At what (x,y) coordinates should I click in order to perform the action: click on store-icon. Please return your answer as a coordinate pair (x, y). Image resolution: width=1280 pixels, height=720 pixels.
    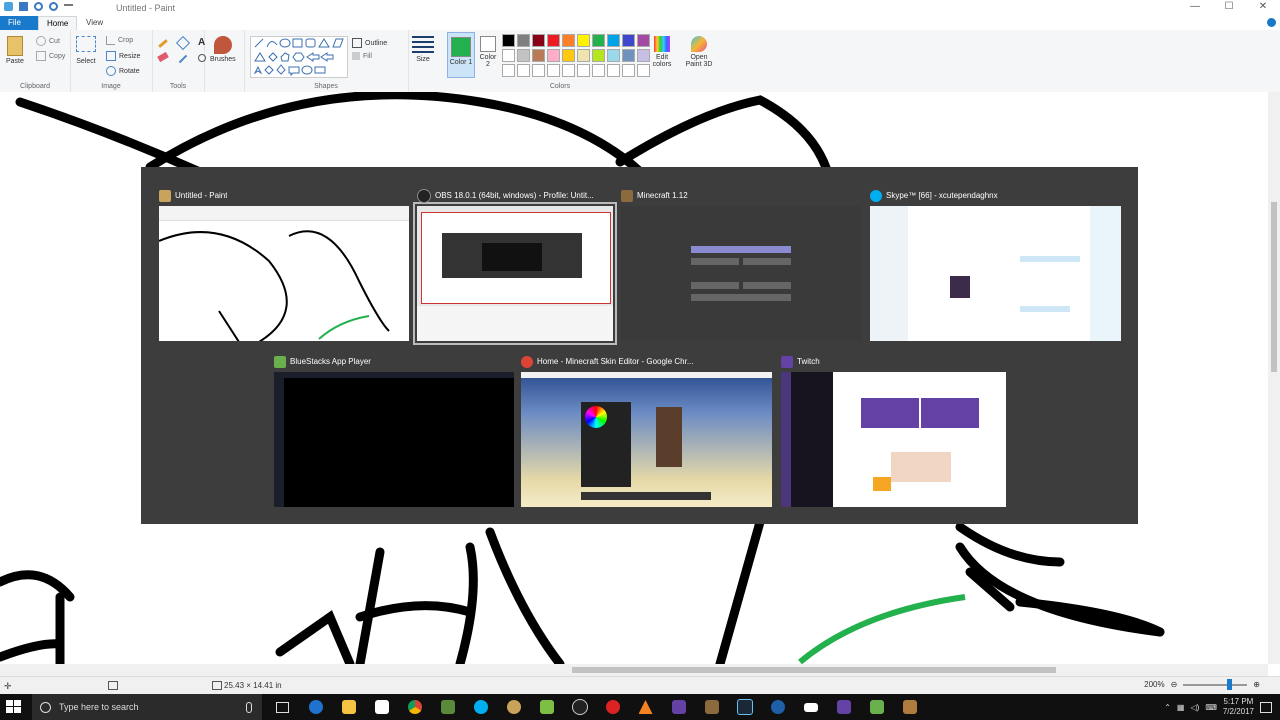
    Looking at the image, I should click on (381, 707).